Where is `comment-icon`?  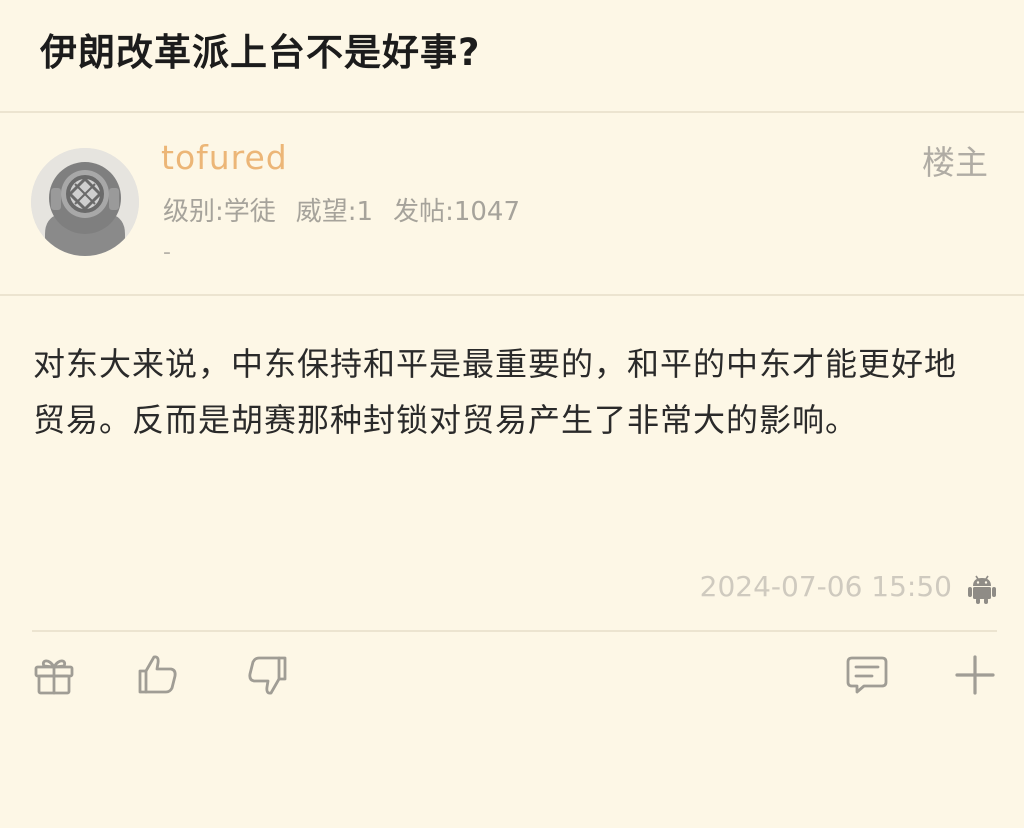
comment-icon is located at coordinates (867, 675).